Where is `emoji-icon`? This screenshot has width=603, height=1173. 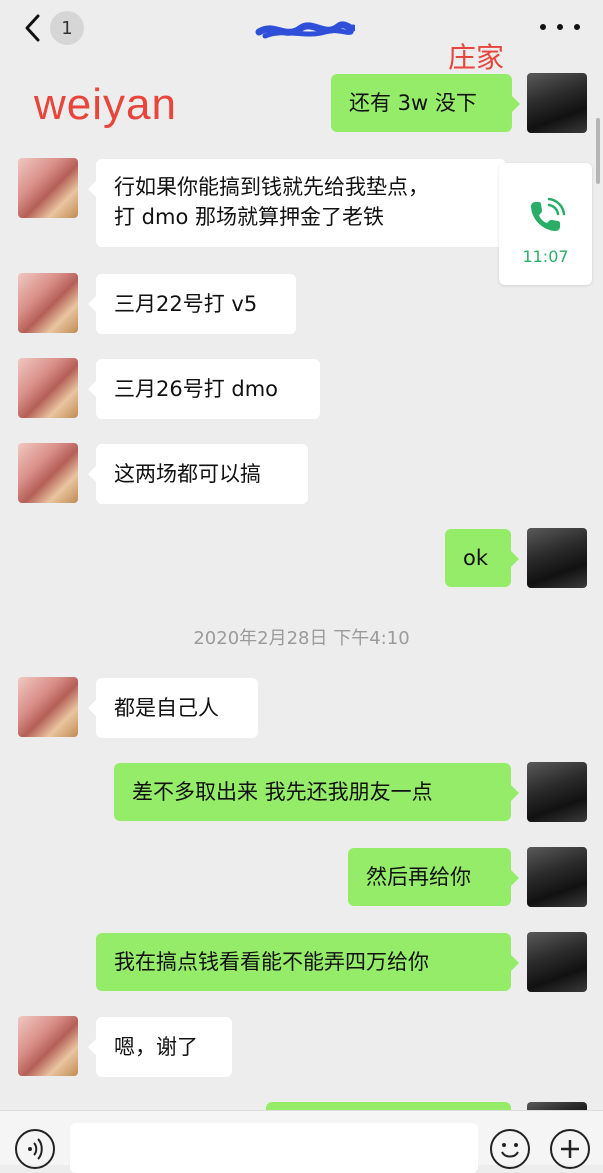 emoji-icon is located at coordinates (510, 1150).